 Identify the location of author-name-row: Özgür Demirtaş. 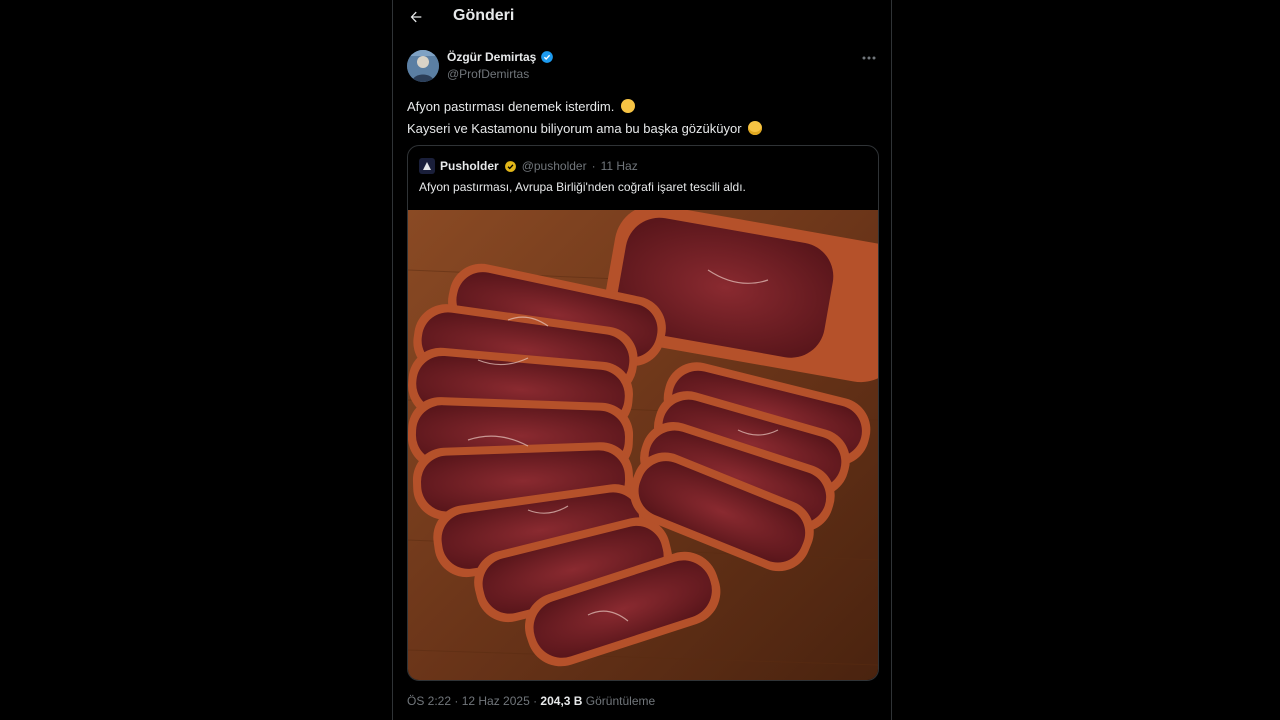
(500, 57).